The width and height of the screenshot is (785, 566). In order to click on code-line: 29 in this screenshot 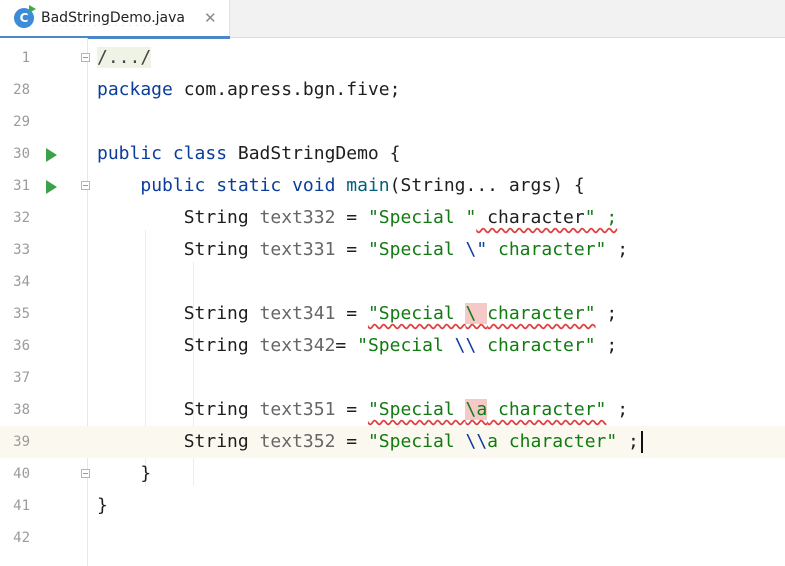, I will do `click(392, 122)`.